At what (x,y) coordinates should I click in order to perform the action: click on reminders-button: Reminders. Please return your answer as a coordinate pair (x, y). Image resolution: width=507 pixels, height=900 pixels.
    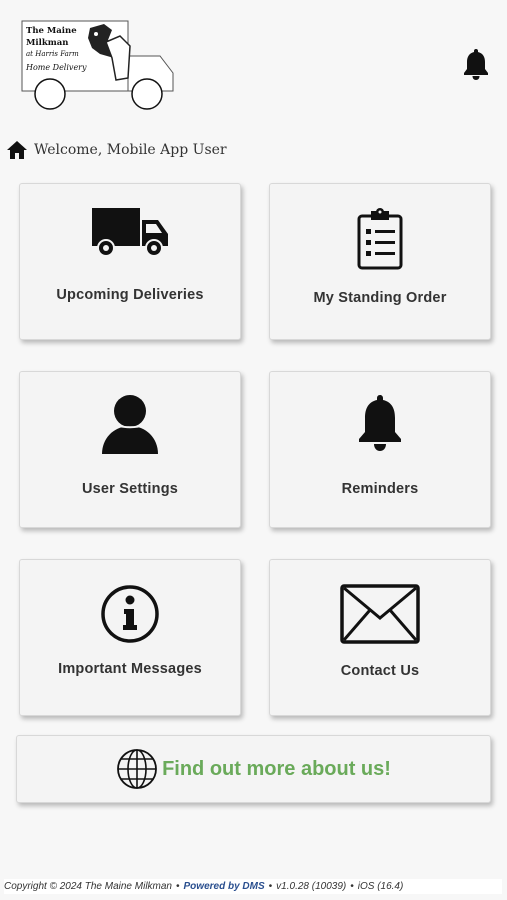
    Looking at the image, I should click on (380, 449).